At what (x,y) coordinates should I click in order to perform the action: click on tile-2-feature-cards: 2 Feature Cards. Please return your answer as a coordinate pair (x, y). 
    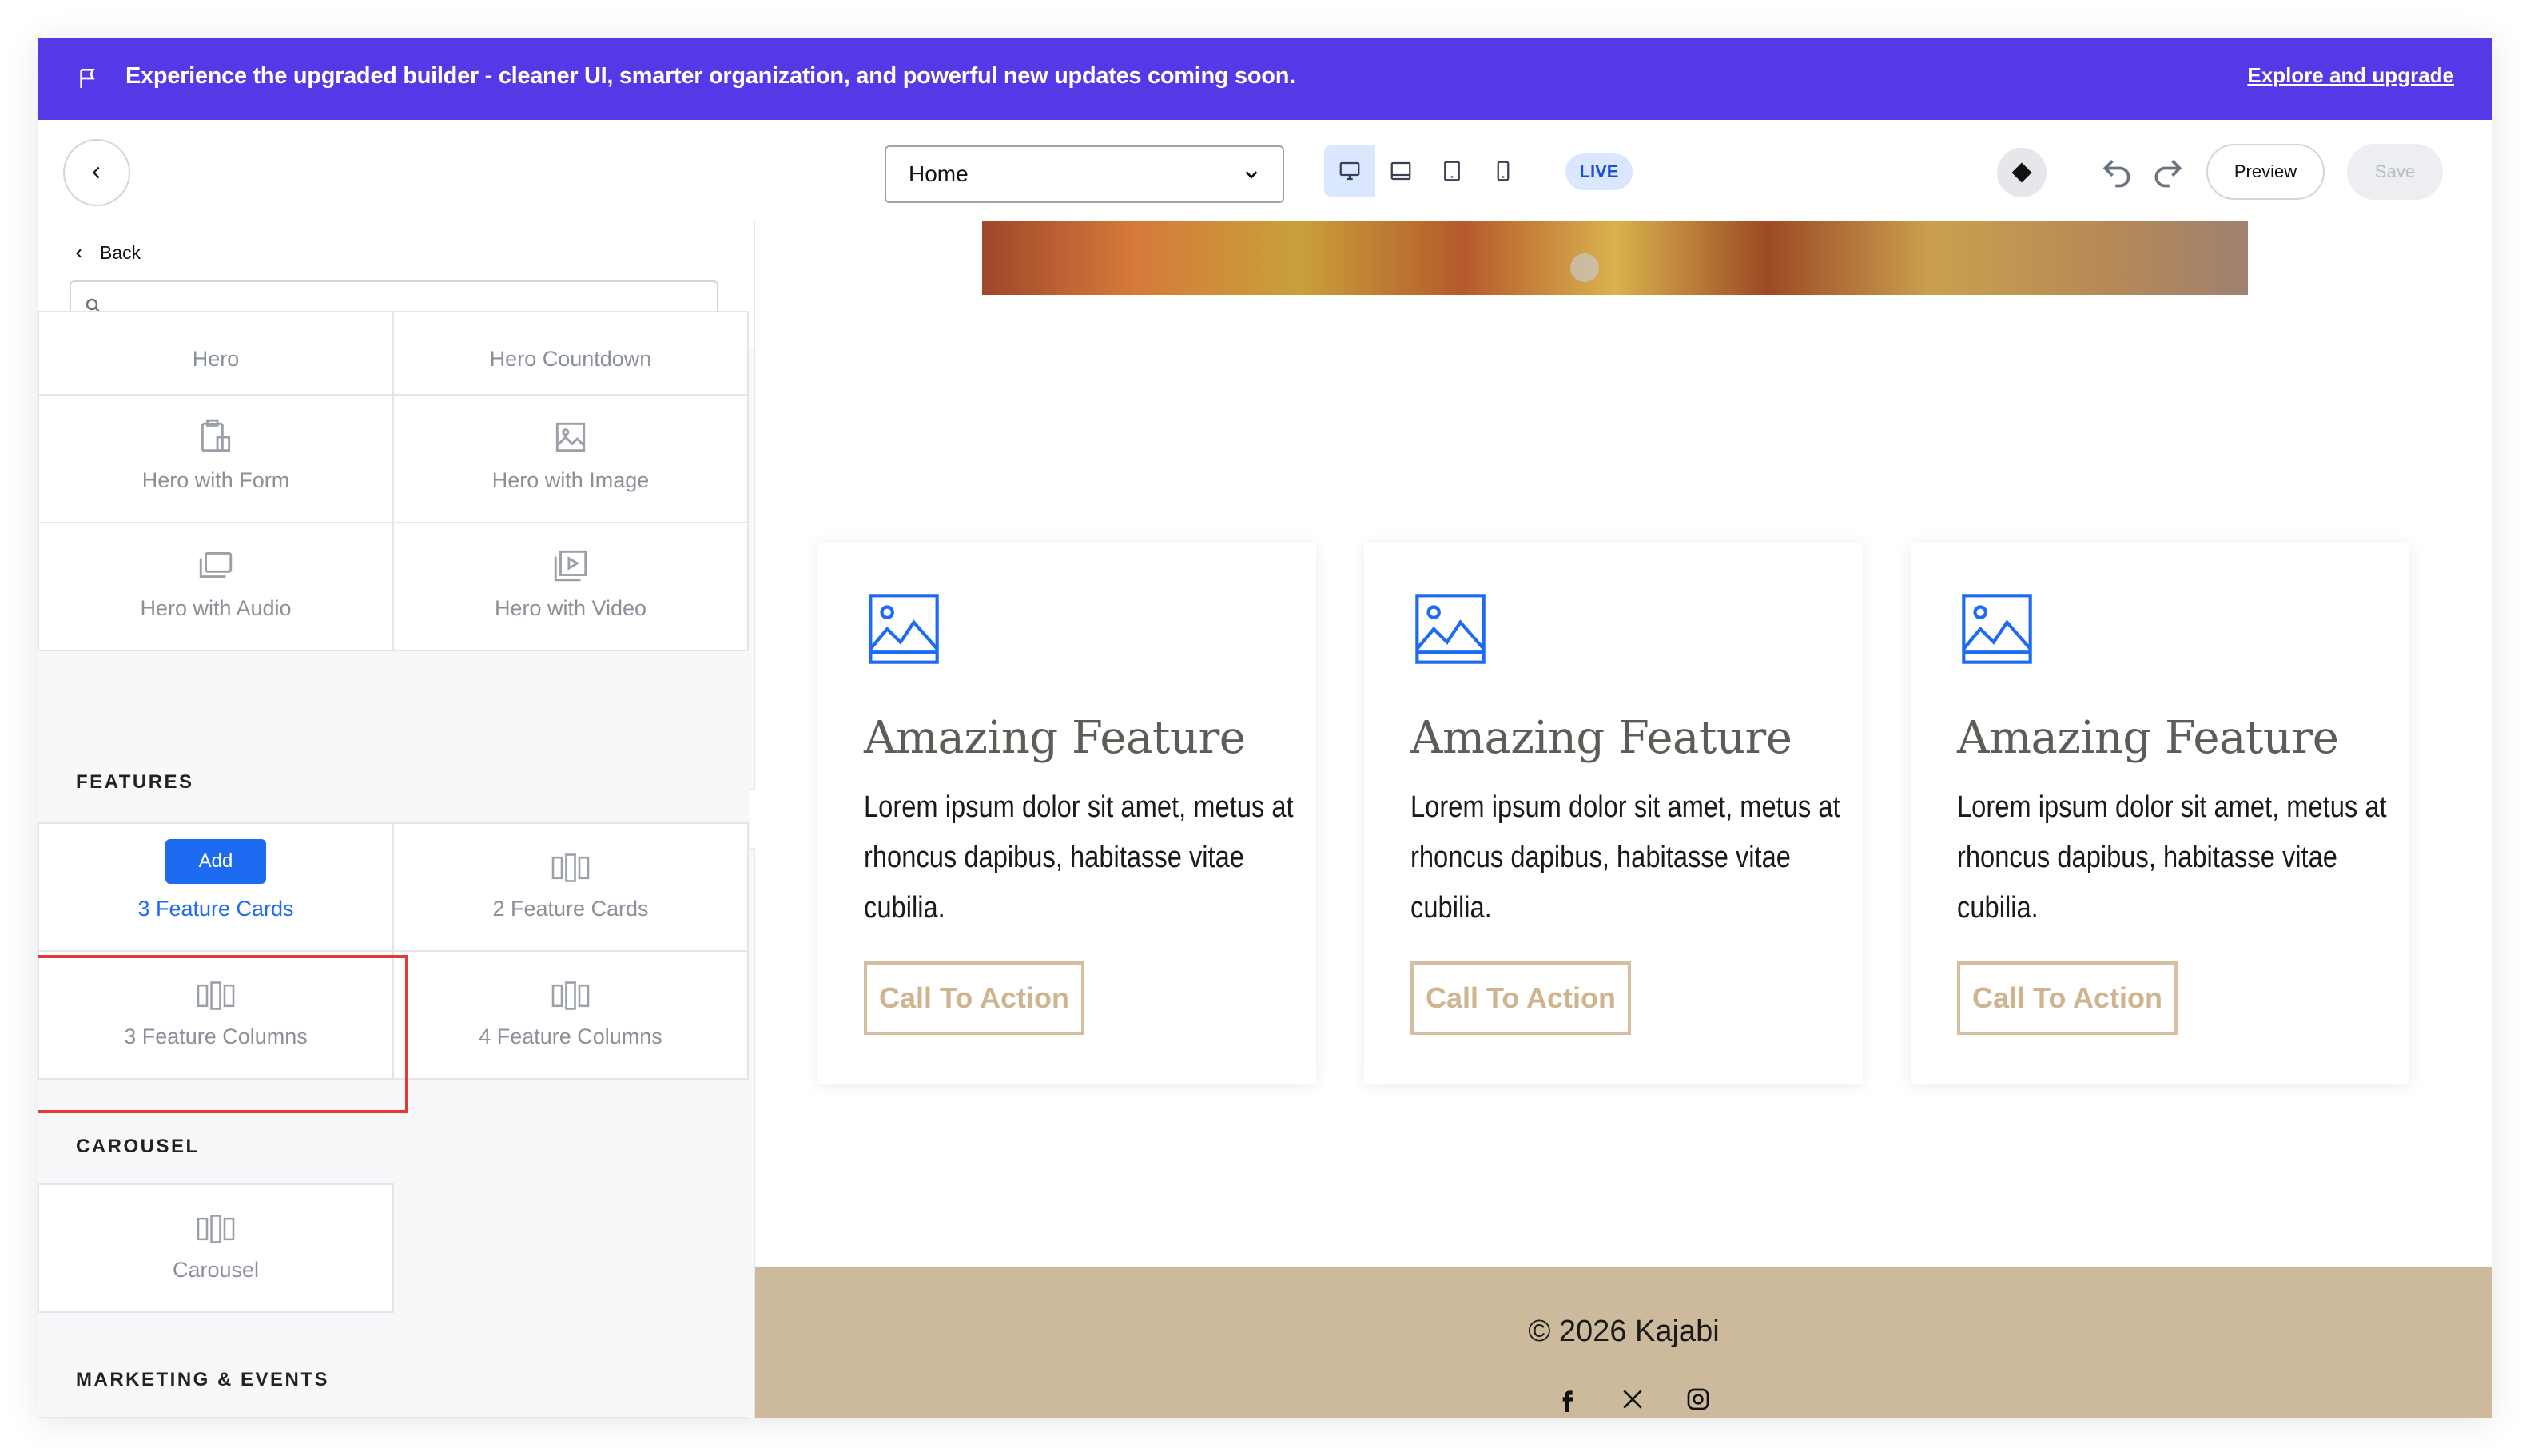
    Looking at the image, I should click on (570, 887).